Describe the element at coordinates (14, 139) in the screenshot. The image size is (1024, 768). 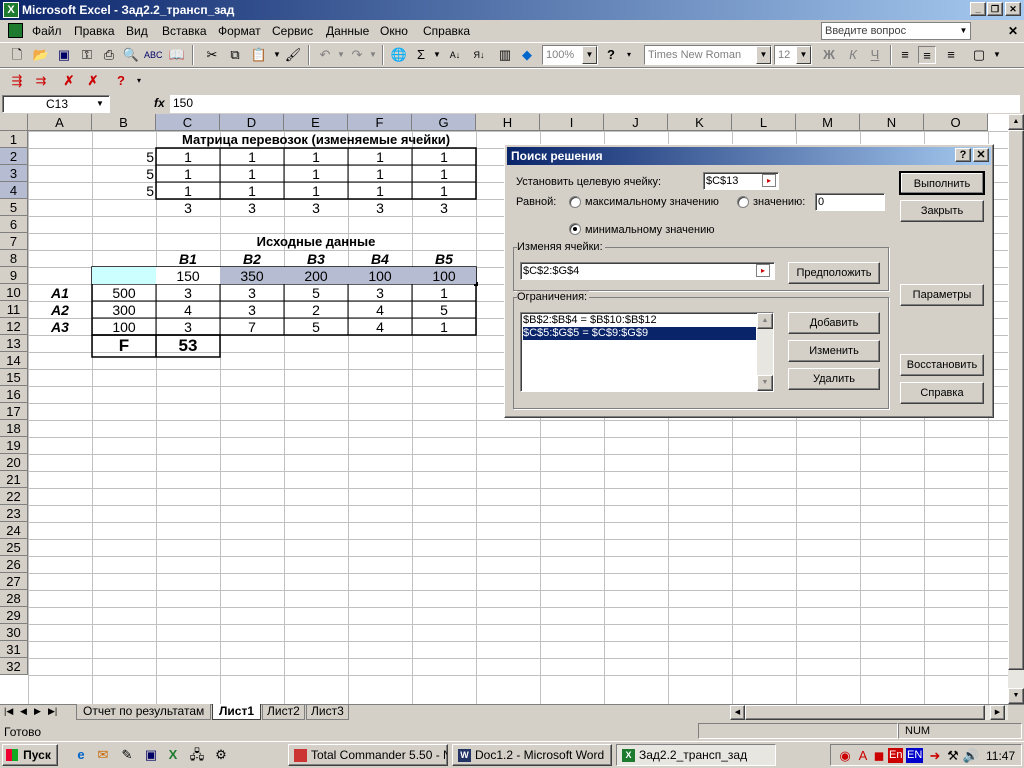
I see `row-header: 1` at that location.